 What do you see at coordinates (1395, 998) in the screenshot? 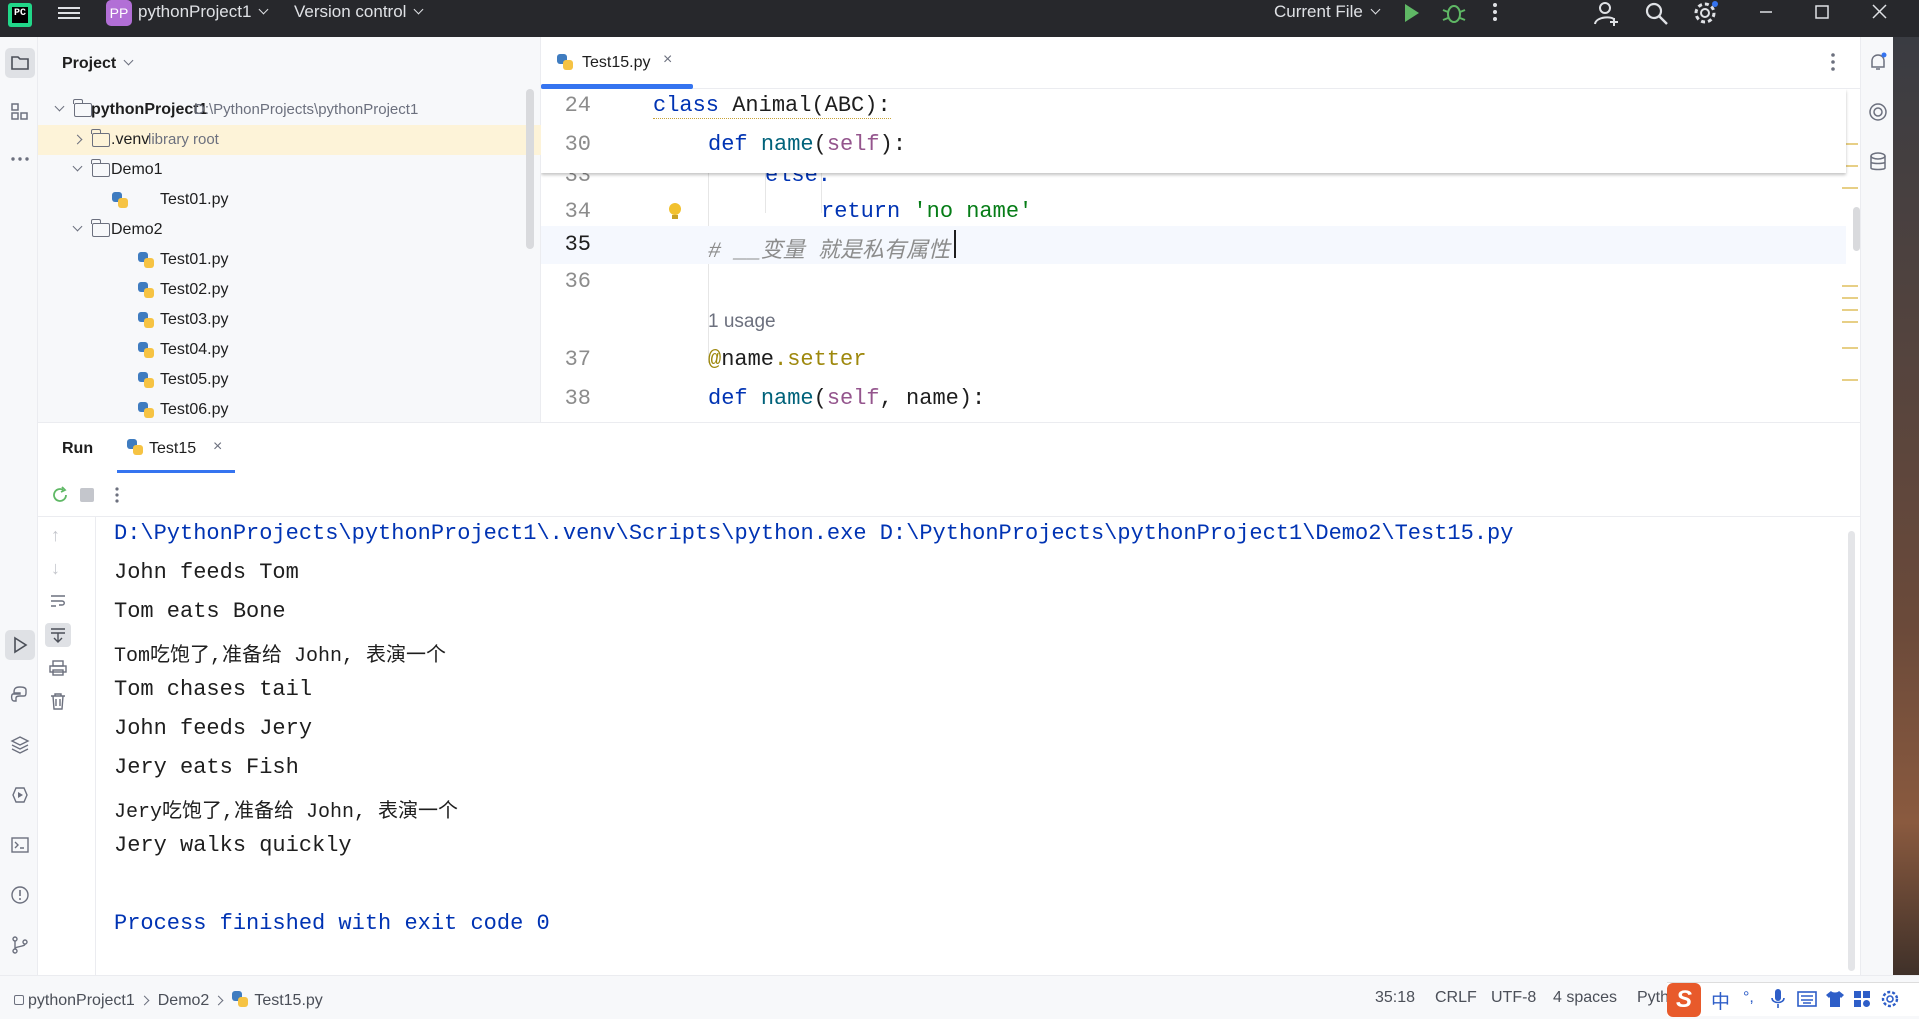
I see `caret-position: 35:18` at bounding box center [1395, 998].